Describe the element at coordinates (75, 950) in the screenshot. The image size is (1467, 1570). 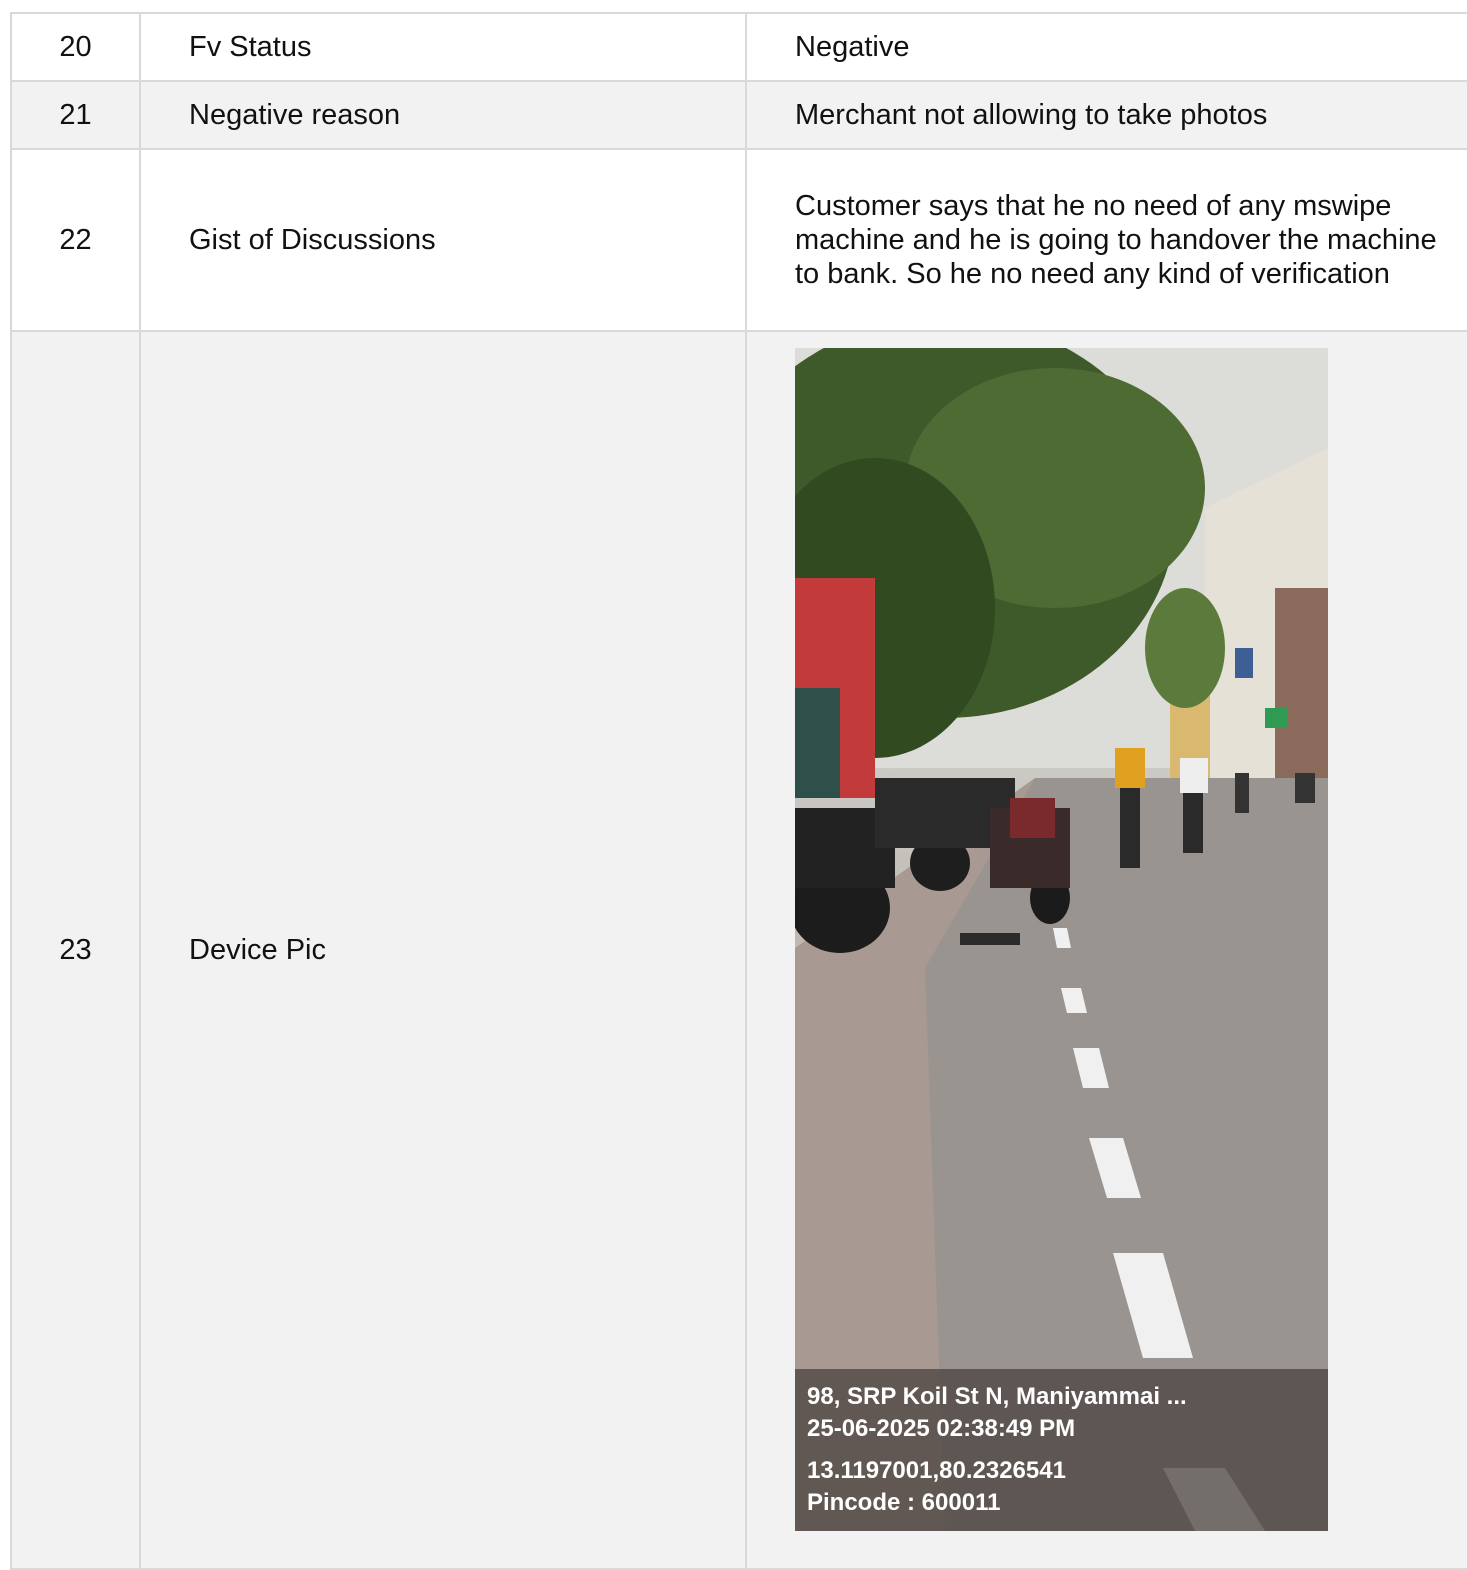
I see `row-number: 23` at that location.